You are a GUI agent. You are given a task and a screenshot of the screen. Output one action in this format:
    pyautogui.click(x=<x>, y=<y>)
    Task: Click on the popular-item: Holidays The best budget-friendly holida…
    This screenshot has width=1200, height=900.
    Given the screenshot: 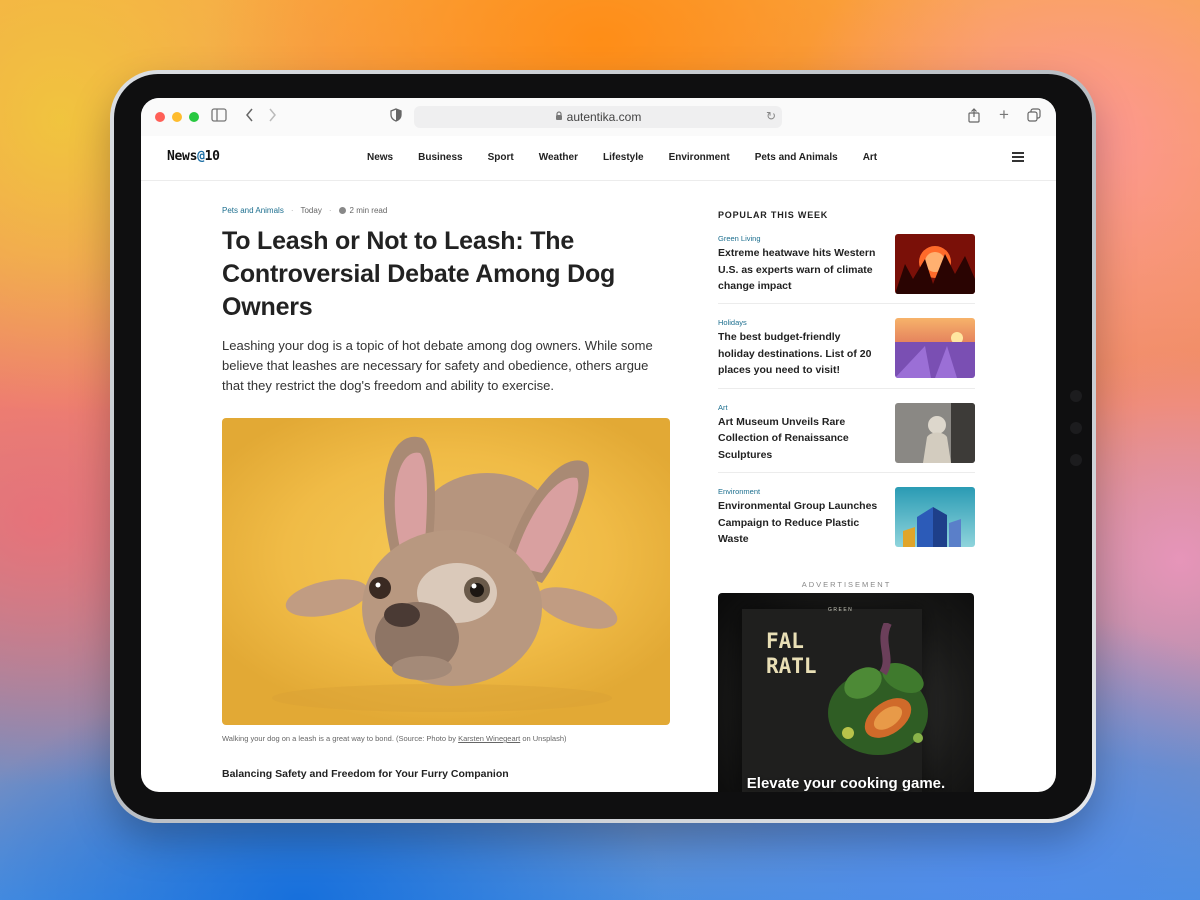 What is the action you would take?
    pyautogui.click(x=846, y=346)
    